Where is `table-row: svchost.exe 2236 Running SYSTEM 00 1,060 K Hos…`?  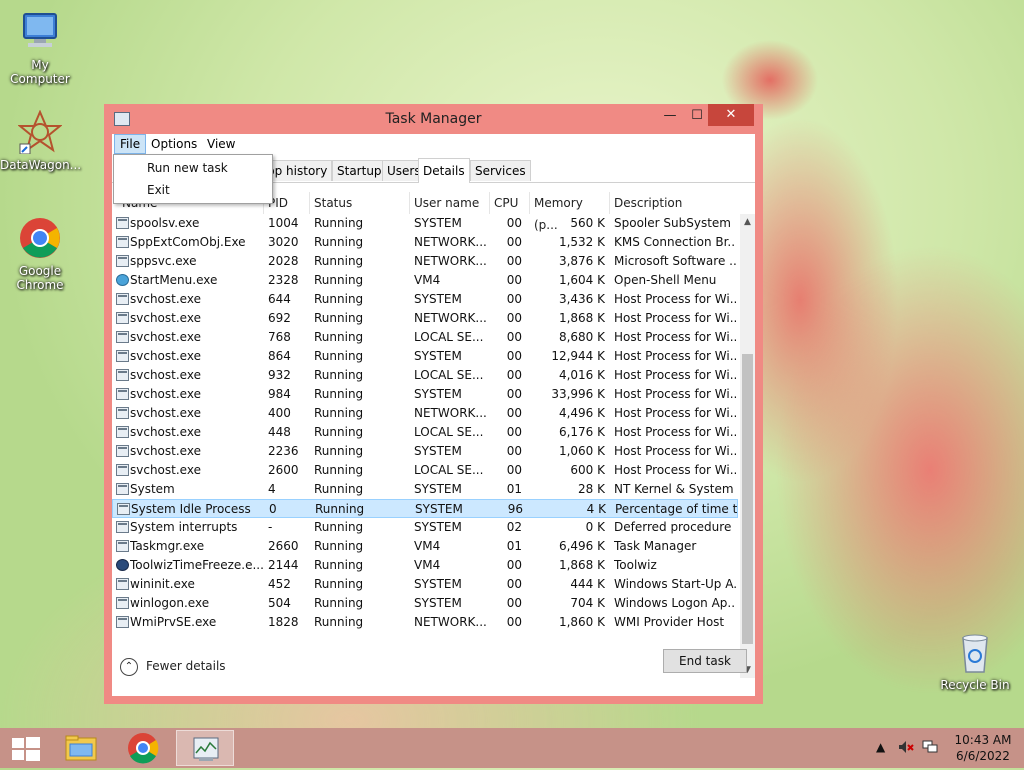
table-row: svchost.exe 2236 Running SYSTEM 00 1,060 K Hos… is located at coordinates (425, 451).